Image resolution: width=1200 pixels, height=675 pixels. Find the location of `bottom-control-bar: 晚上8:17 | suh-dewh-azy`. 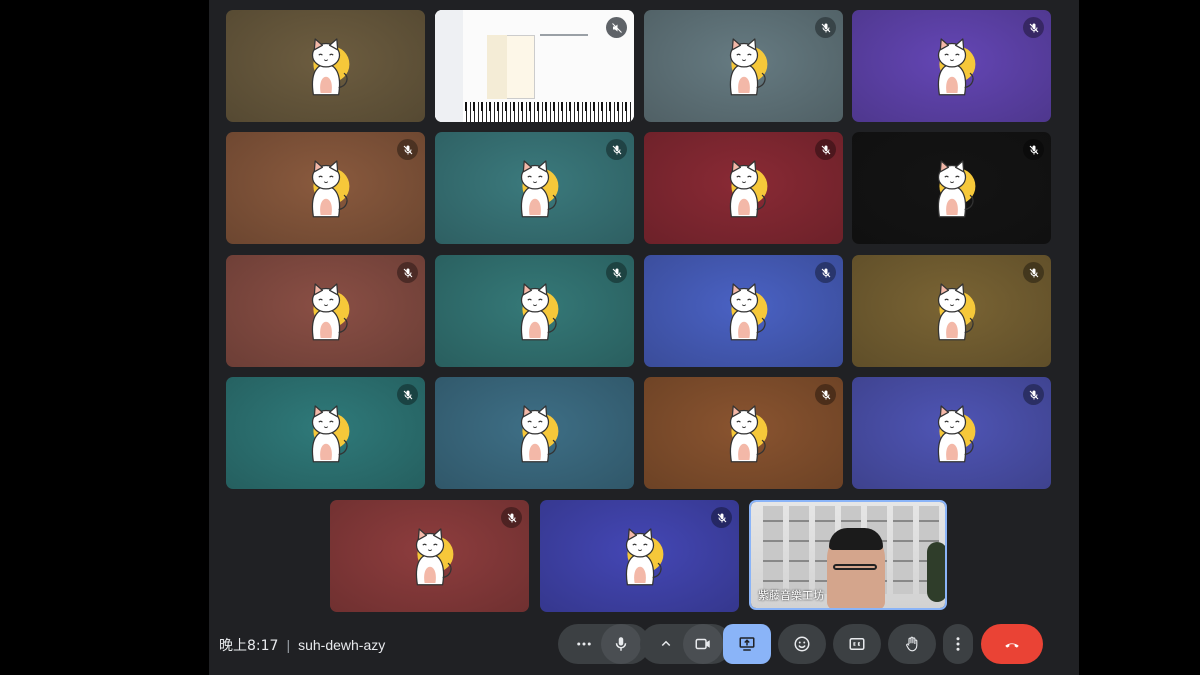

bottom-control-bar: 晚上8:17 | suh-dewh-azy is located at coordinates (644, 646).